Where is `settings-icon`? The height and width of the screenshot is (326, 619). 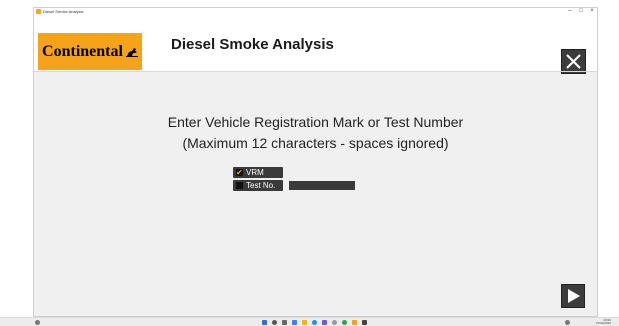
settings-icon is located at coordinates (334, 322).